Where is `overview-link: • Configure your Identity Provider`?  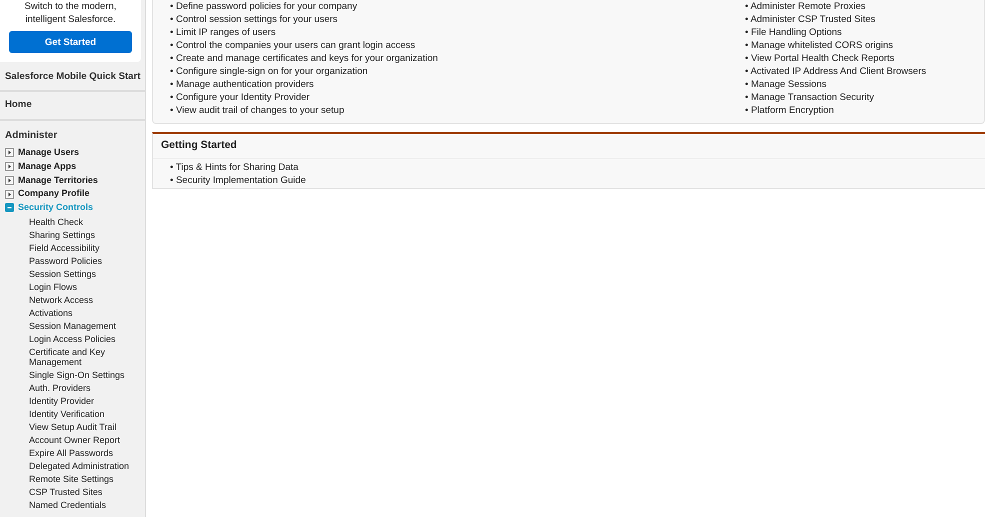
overview-link: • Configure your Identity Provider is located at coordinates (457, 97).